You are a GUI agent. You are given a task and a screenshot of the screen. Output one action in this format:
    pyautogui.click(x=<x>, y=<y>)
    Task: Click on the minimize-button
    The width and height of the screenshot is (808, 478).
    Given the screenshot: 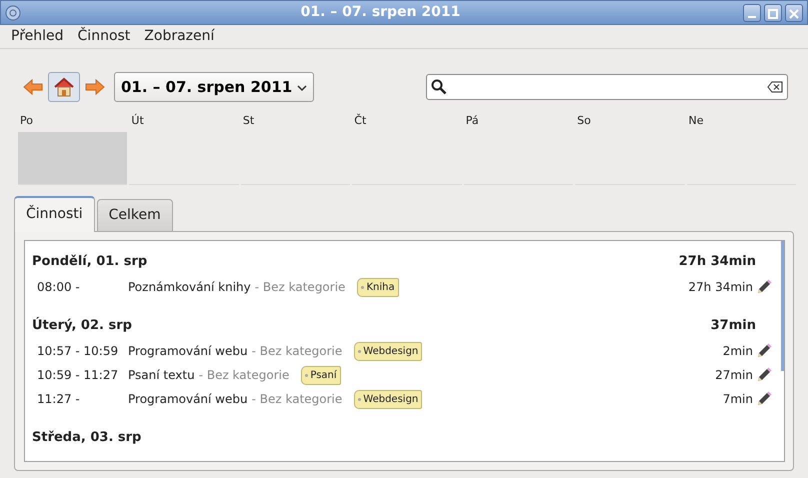 What is the action you would take?
    pyautogui.click(x=752, y=13)
    